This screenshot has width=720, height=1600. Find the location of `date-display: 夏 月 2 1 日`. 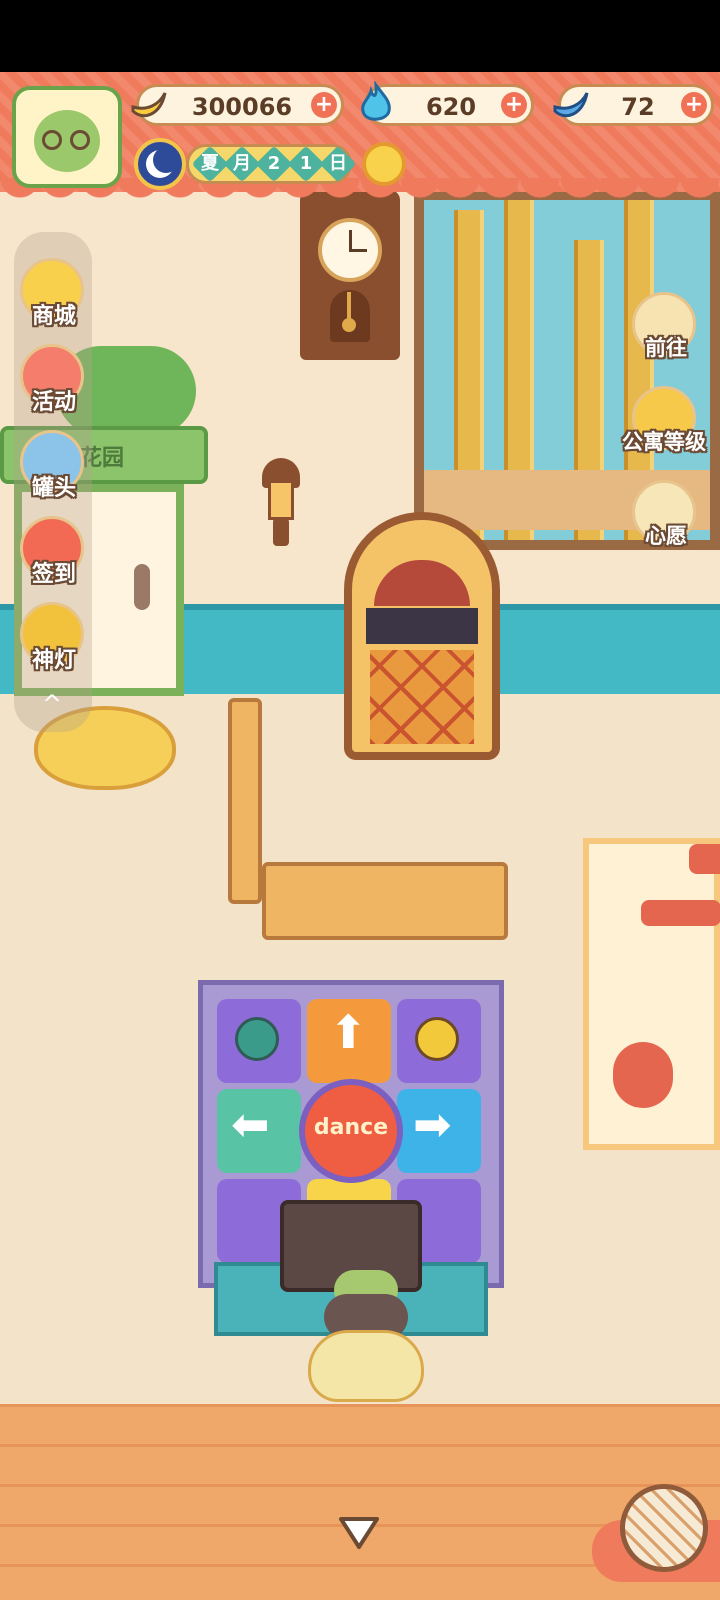

date-display: 夏 月 2 1 日 is located at coordinates (271, 164).